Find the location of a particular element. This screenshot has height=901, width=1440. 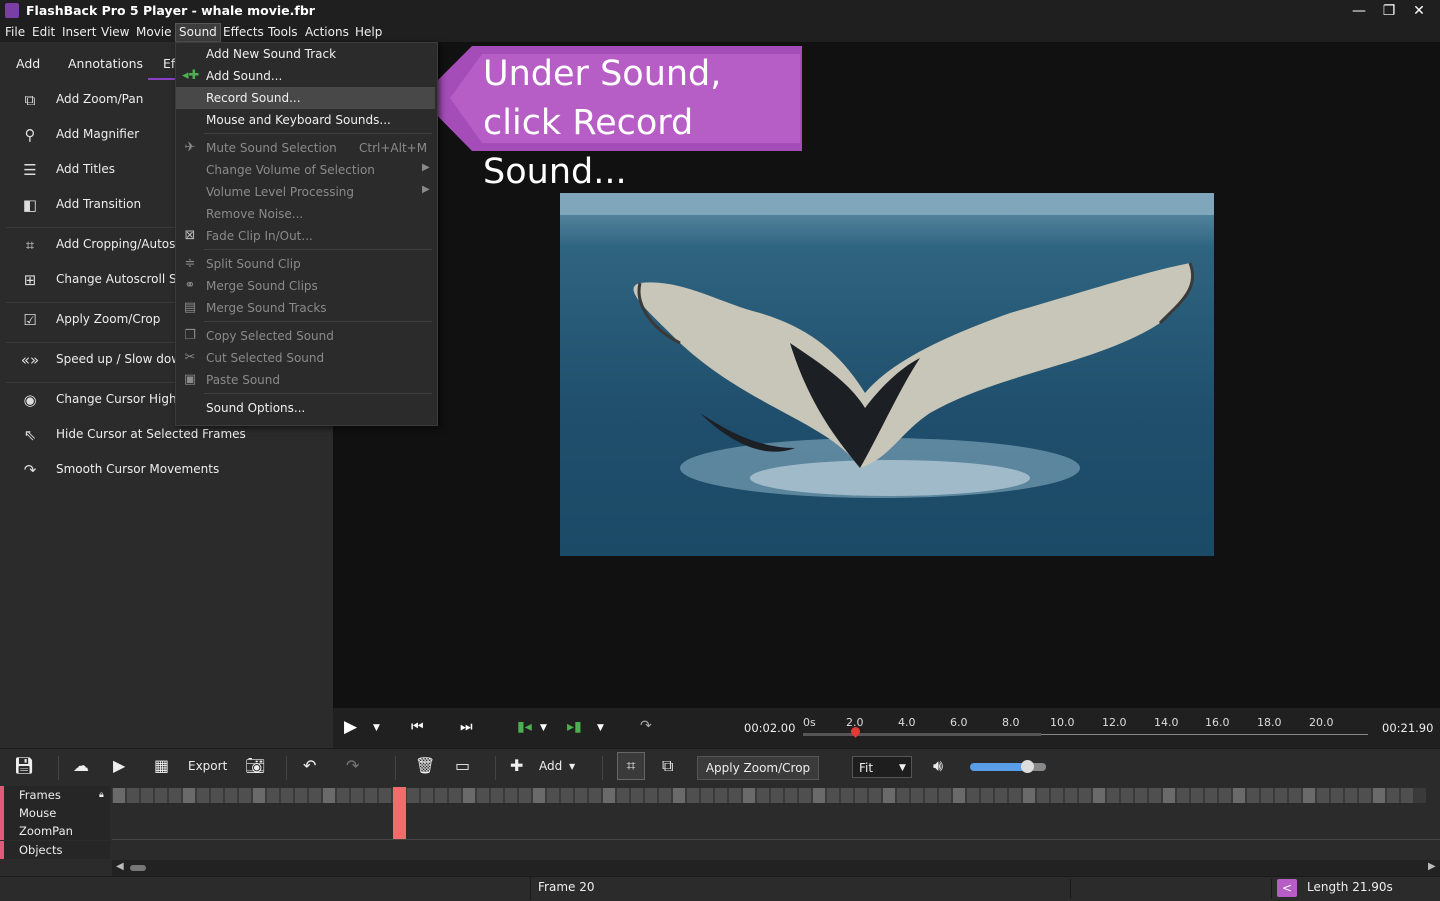

menu-item-mute-selection: ✈ Mute Sound Selection Ctrl+Alt+M is located at coordinates (305, 148).